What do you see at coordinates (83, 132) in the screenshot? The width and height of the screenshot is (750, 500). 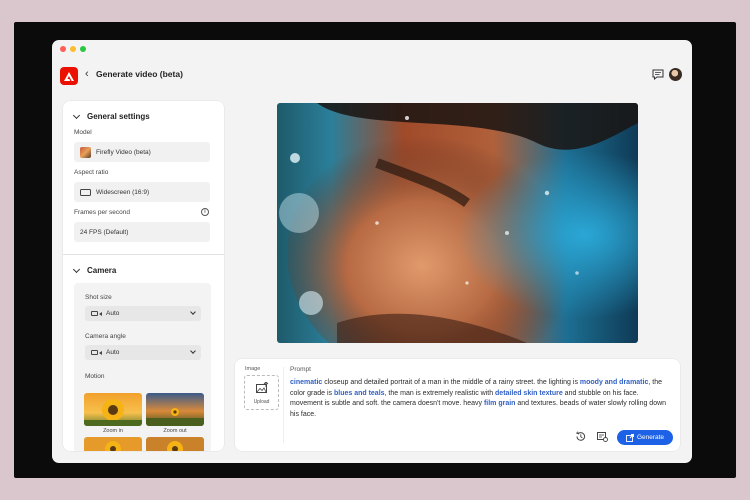 I see `model-label: Model` at bounding box center [83, 132].